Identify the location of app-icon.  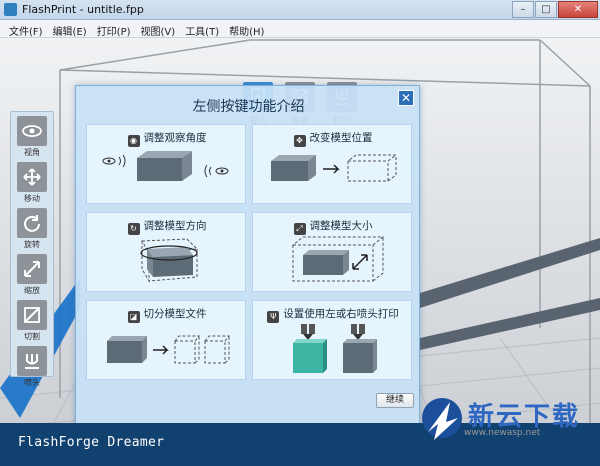
(10, 9).